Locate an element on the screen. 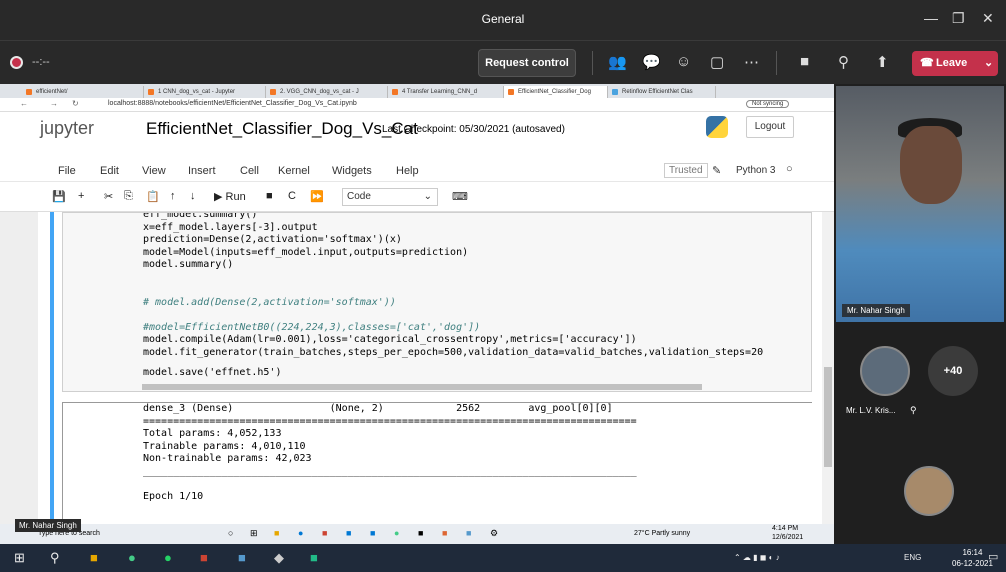  request-control-button: Request control is located at coordinates (527, 63).